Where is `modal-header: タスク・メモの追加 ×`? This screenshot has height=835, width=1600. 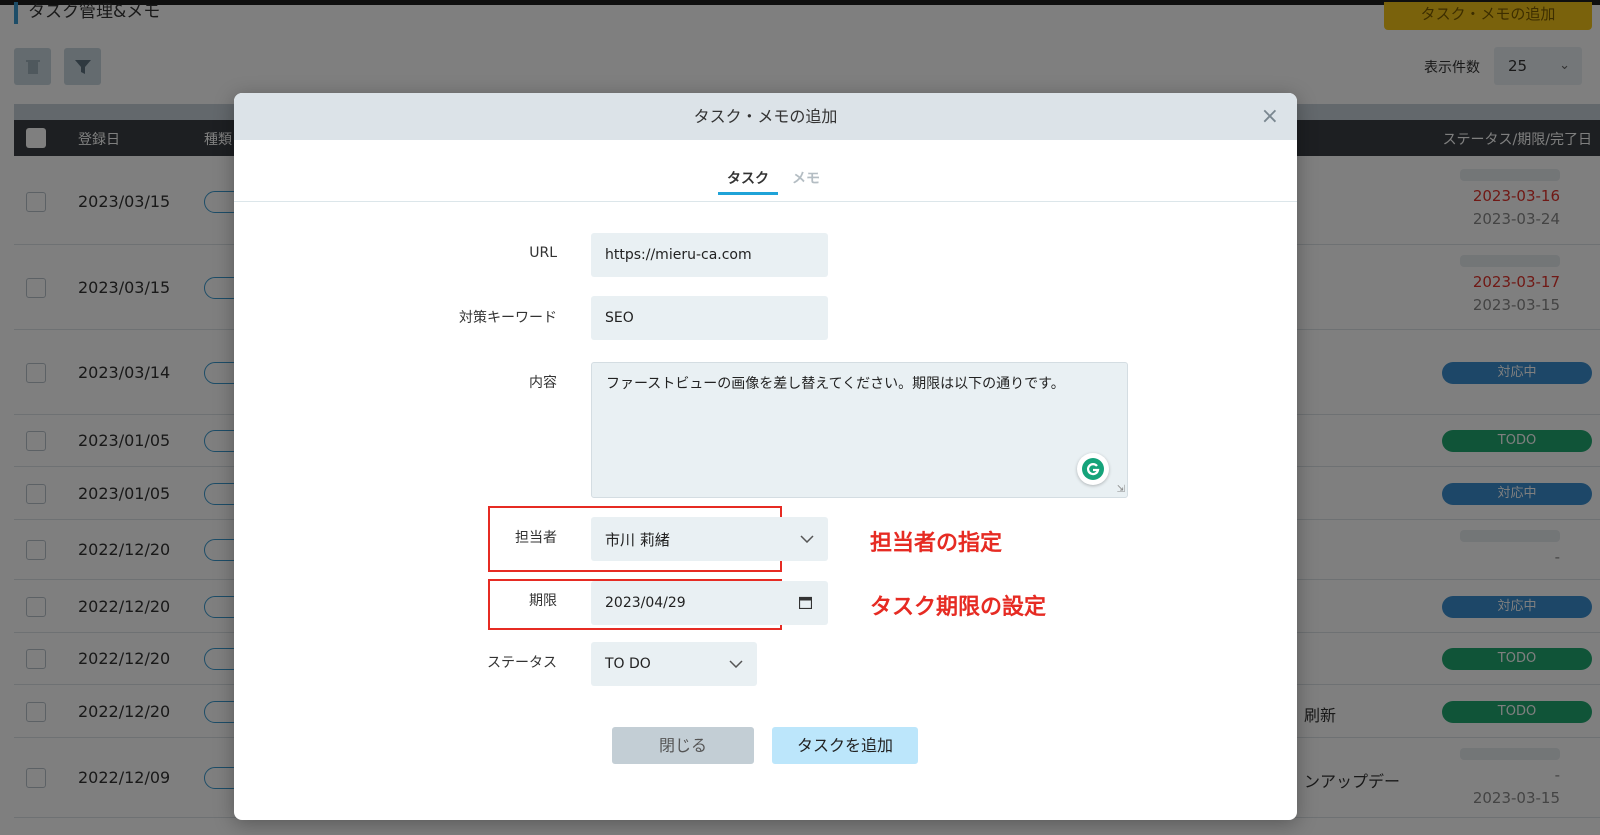 modal-header: タスク・メモの追加 × is located at coordinates (765, 116).